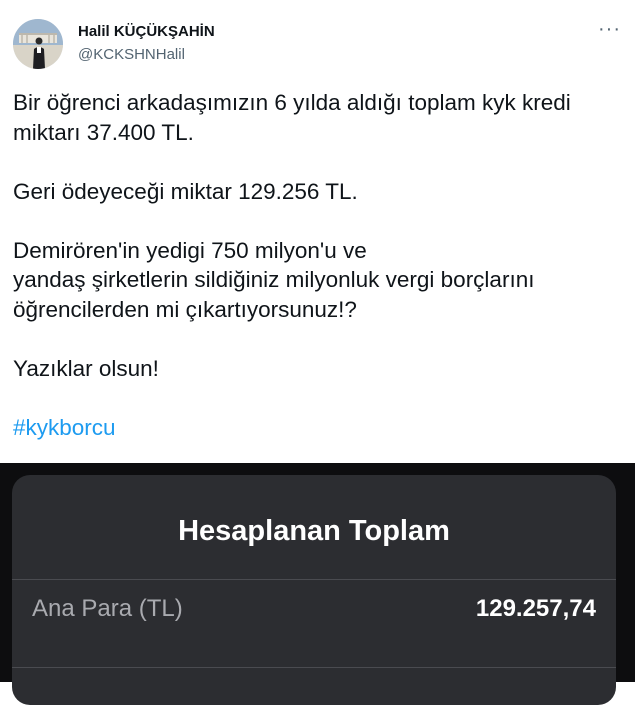 This screenshot has width=635, height=705. I want to click on hashtag-link: #kykborcu, so click(318, 428).